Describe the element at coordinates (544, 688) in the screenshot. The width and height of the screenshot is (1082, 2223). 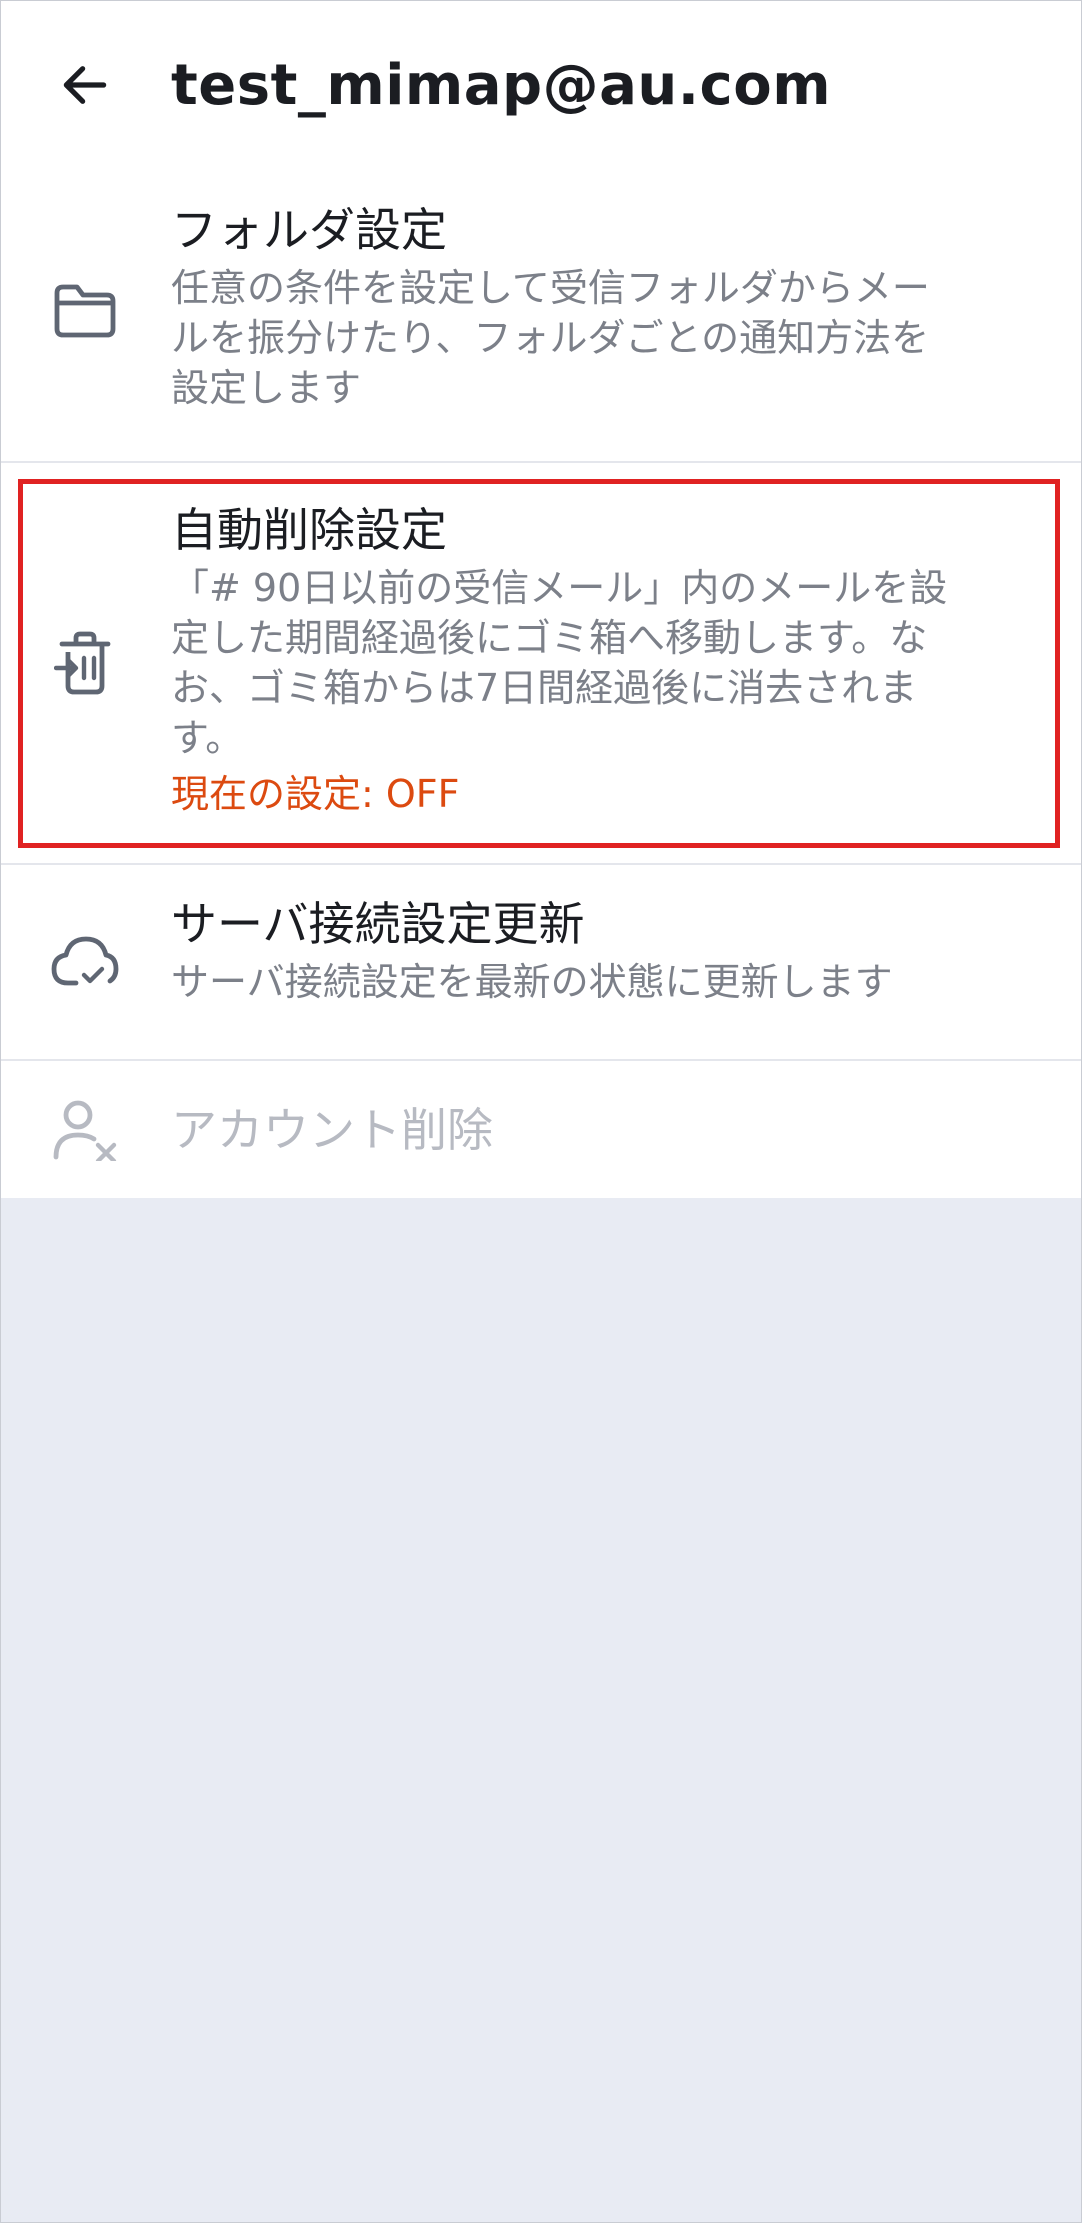
I see `desc-line: お、ゴミ箱からは7日間経過後に消去されま` at that location.